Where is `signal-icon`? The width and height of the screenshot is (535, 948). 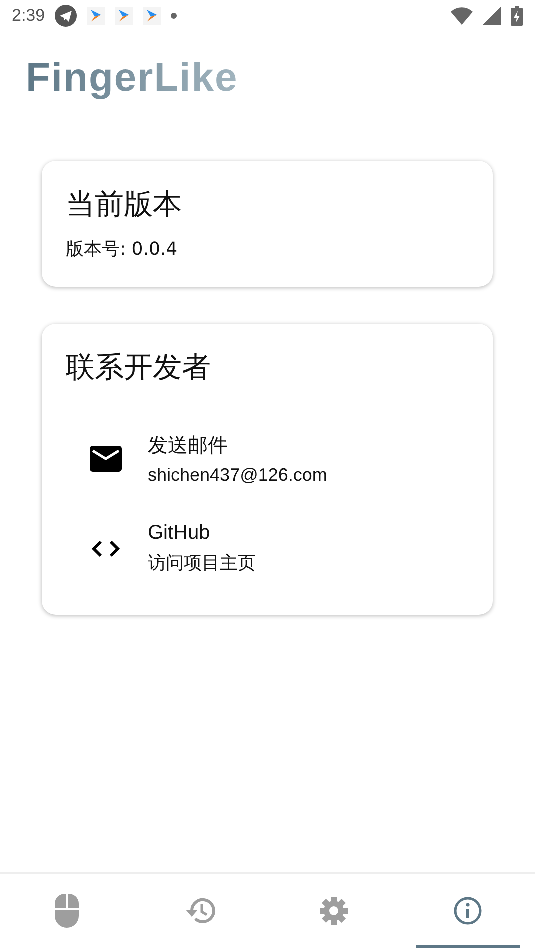 signal-icon is located at coordinates (492, 16).